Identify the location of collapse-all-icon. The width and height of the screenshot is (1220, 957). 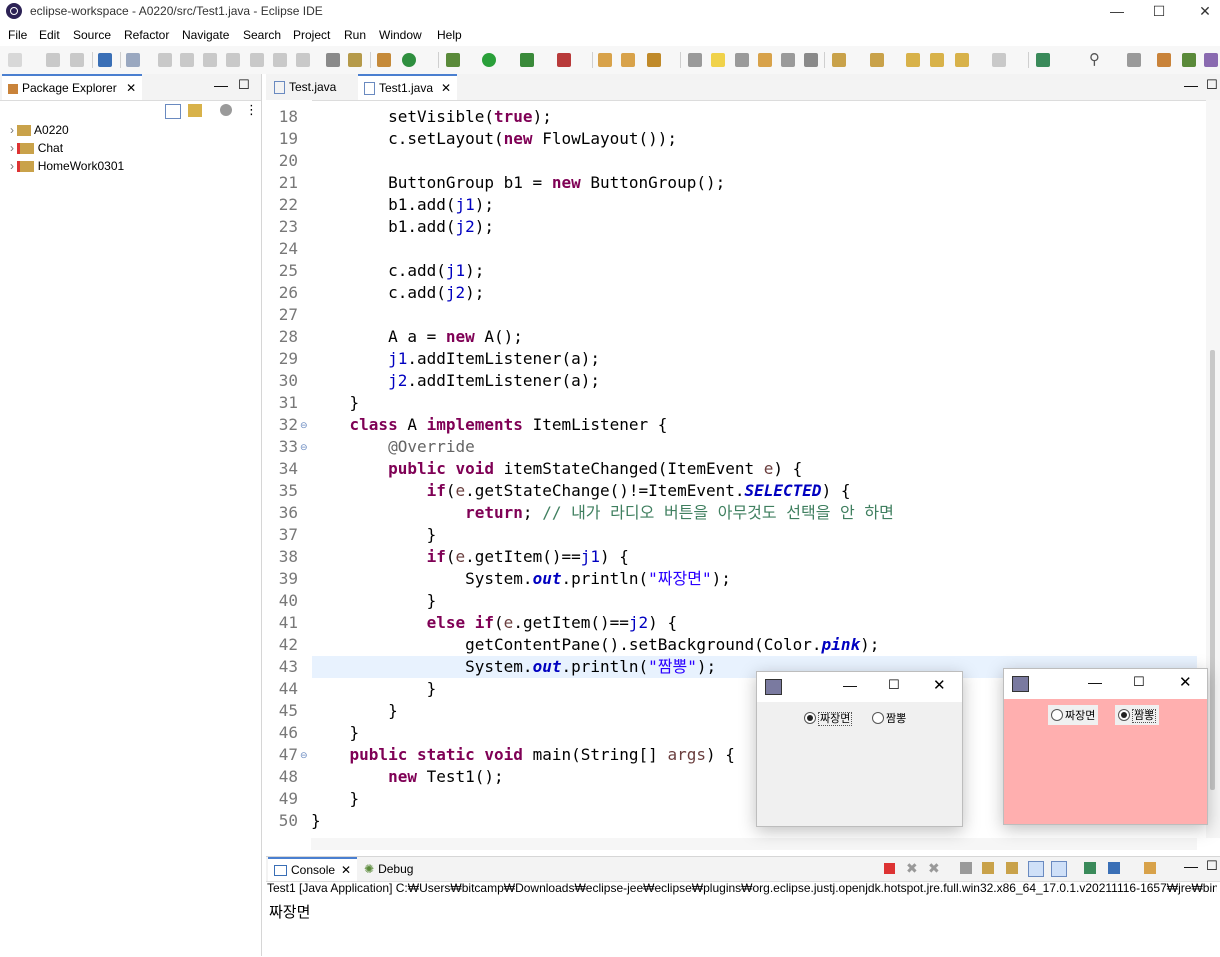
(173, 111).